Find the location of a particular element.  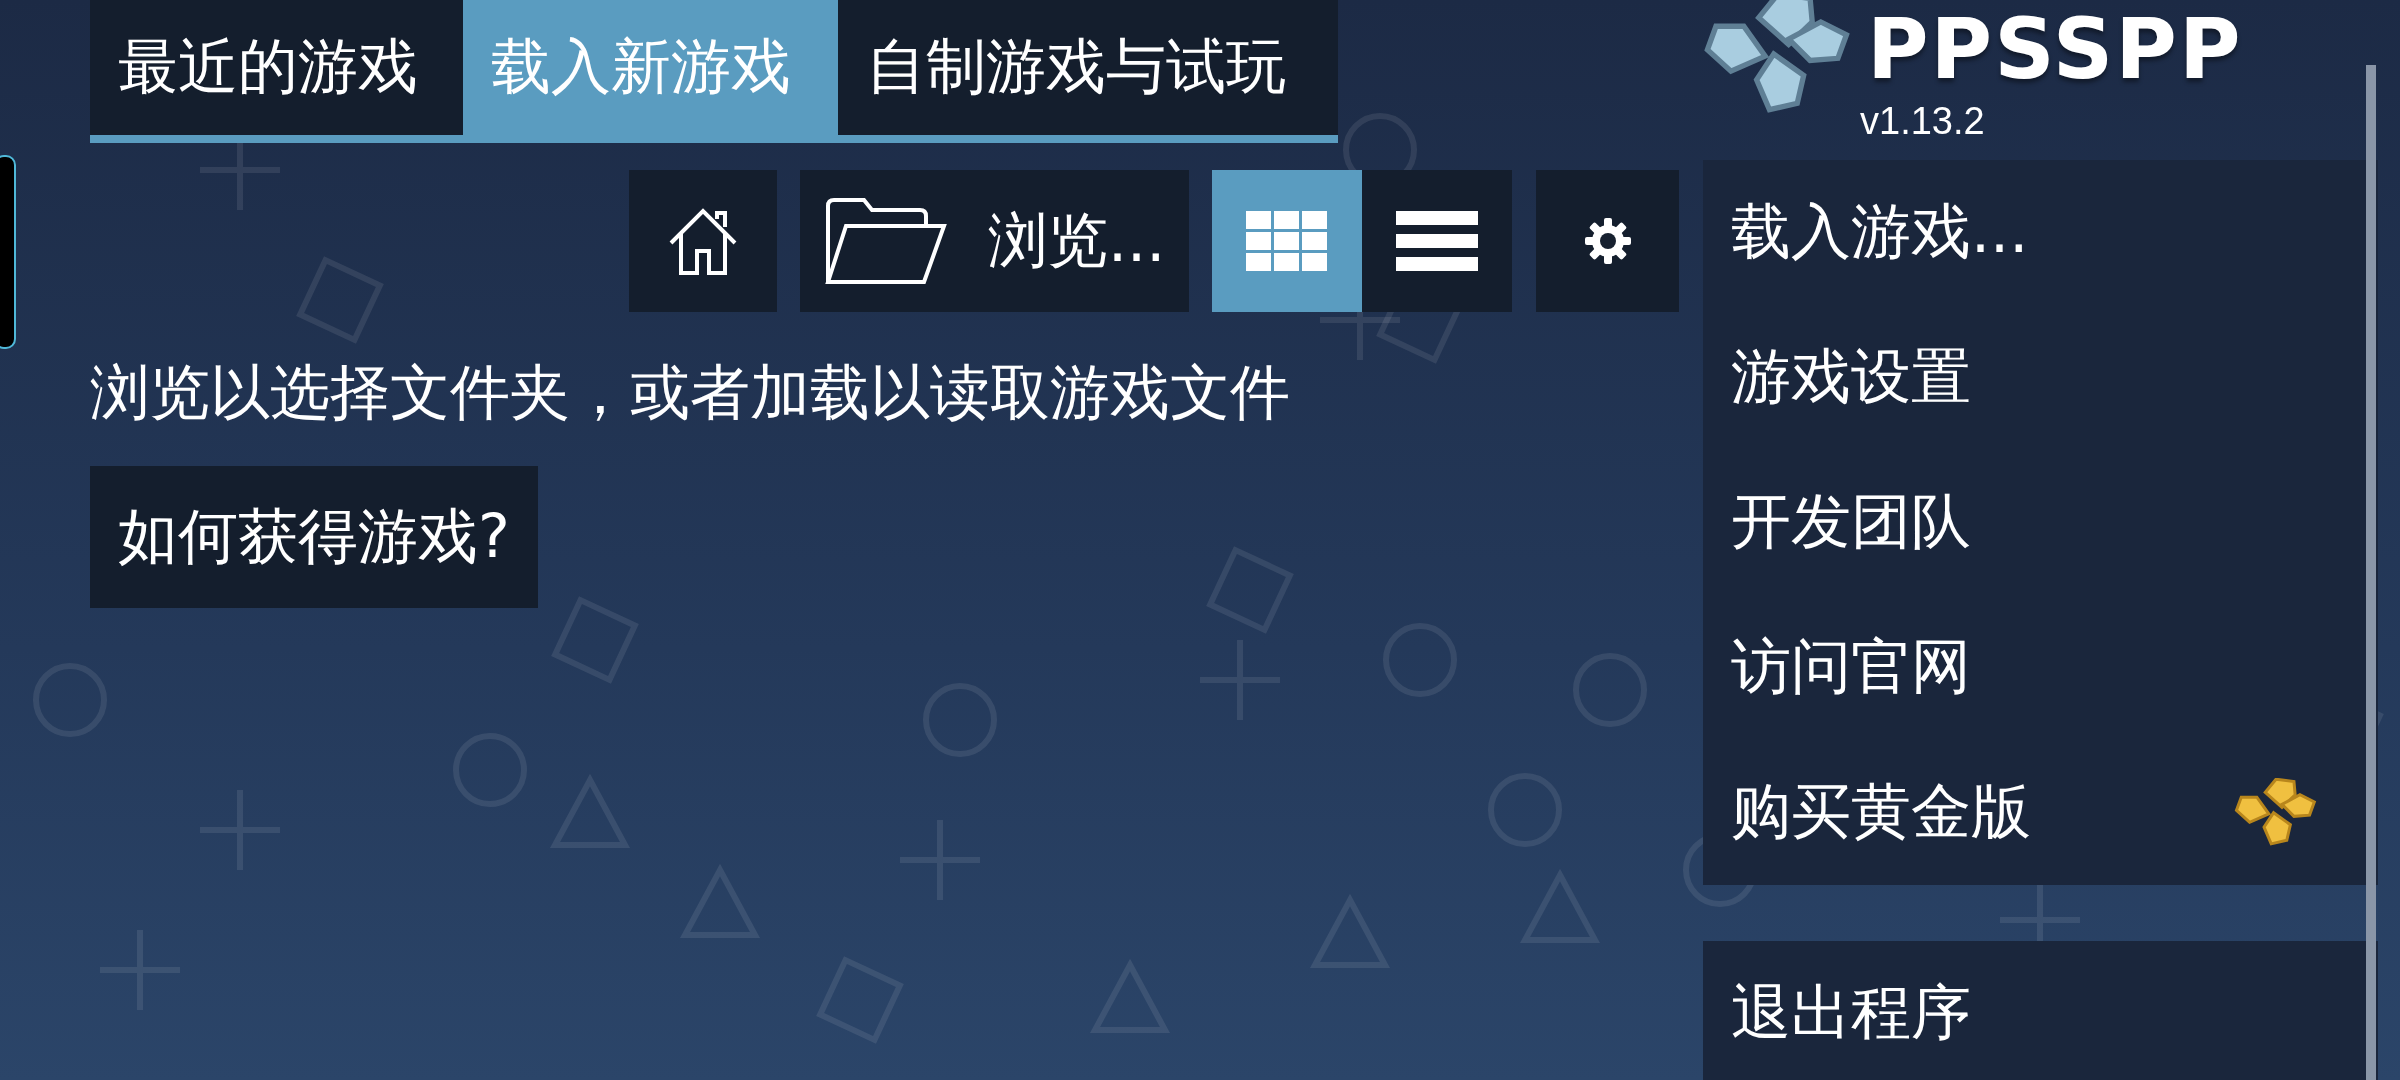

exit-button: 退出程序 is located at coordinates (2040, 1010).